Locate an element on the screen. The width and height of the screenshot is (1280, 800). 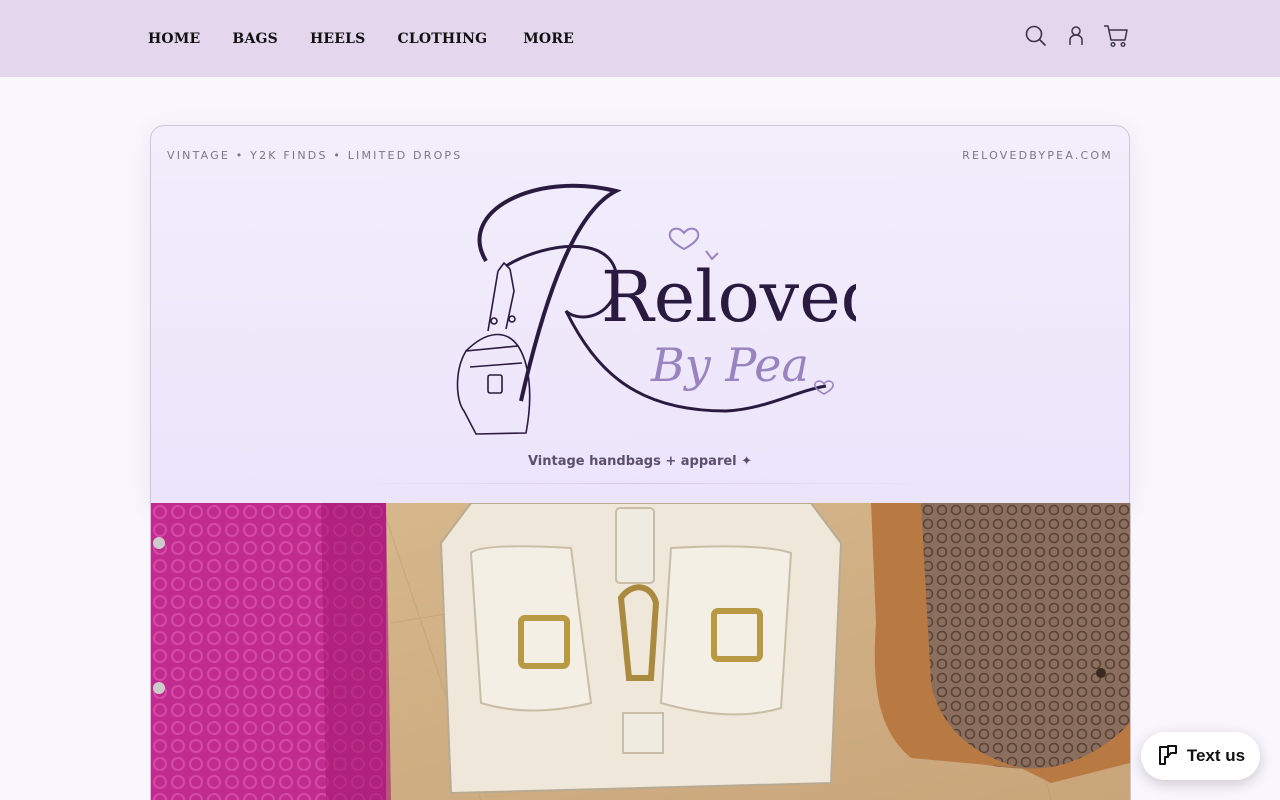
brand-logo: Reloved By Pea is located at coordinates (656, 309).